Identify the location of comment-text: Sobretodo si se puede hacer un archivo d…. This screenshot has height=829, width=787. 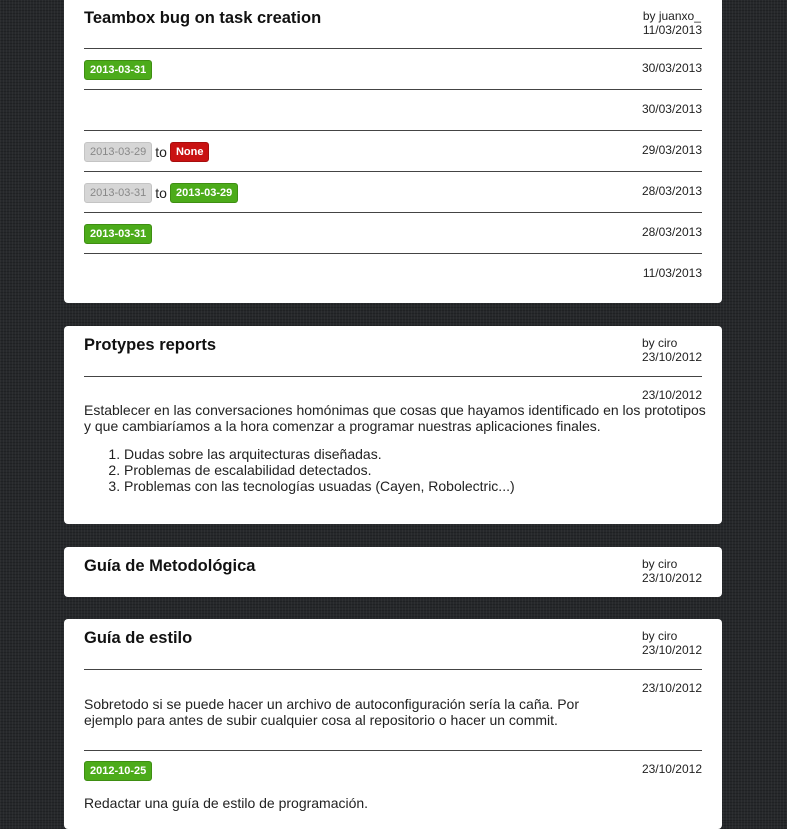
(331, 712).